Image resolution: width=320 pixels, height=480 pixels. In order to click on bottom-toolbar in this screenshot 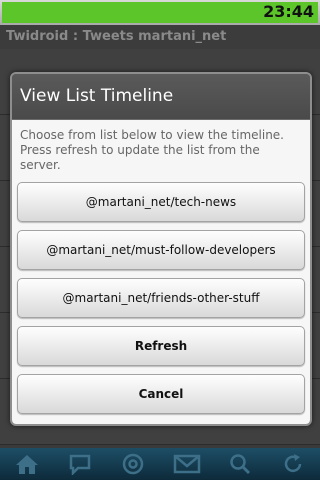, I will do `click(160, 464)`.